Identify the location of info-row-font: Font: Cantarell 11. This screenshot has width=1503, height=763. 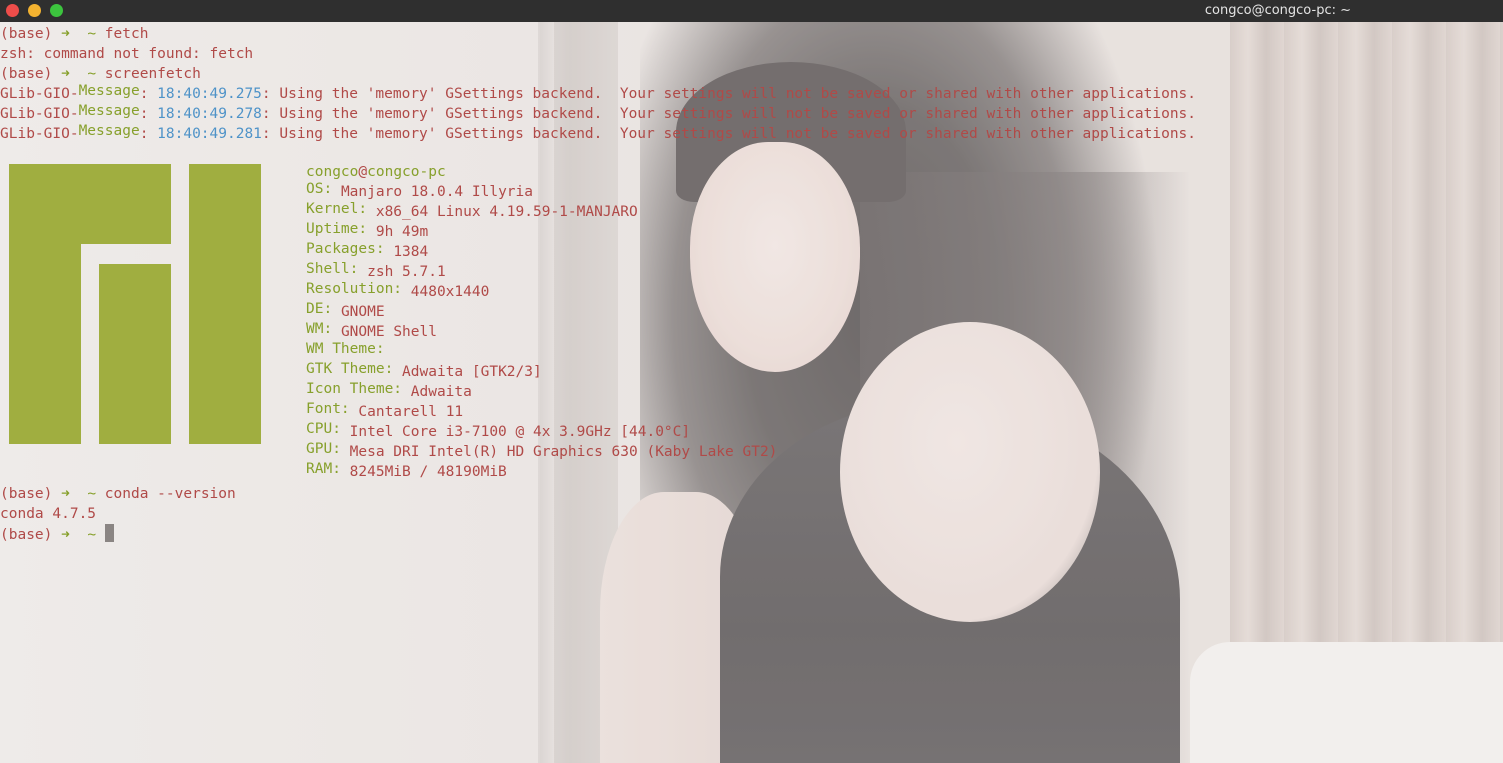
(385, 411).